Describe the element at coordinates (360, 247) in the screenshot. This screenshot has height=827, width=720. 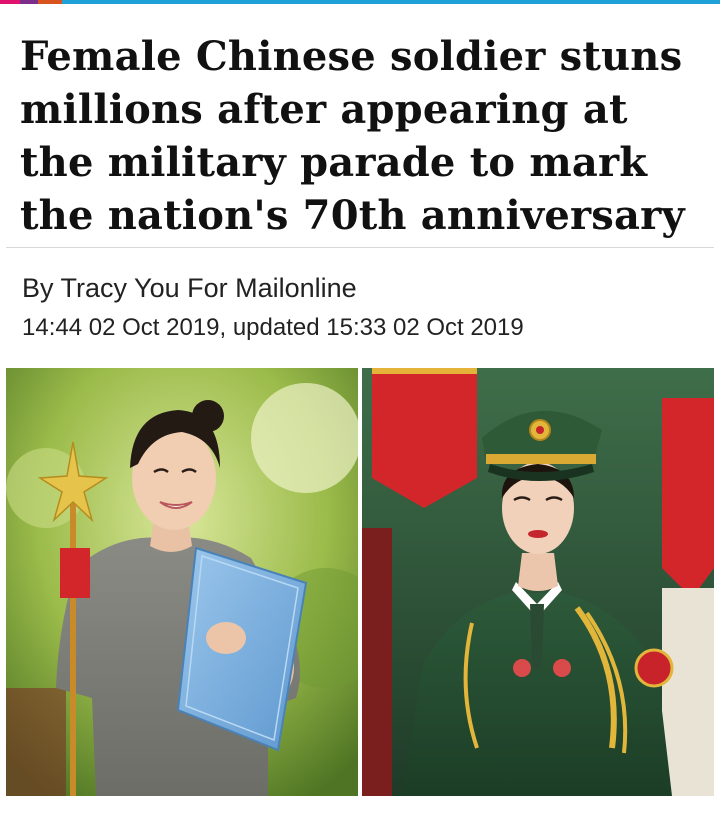
I see `headline-divider` at that location.